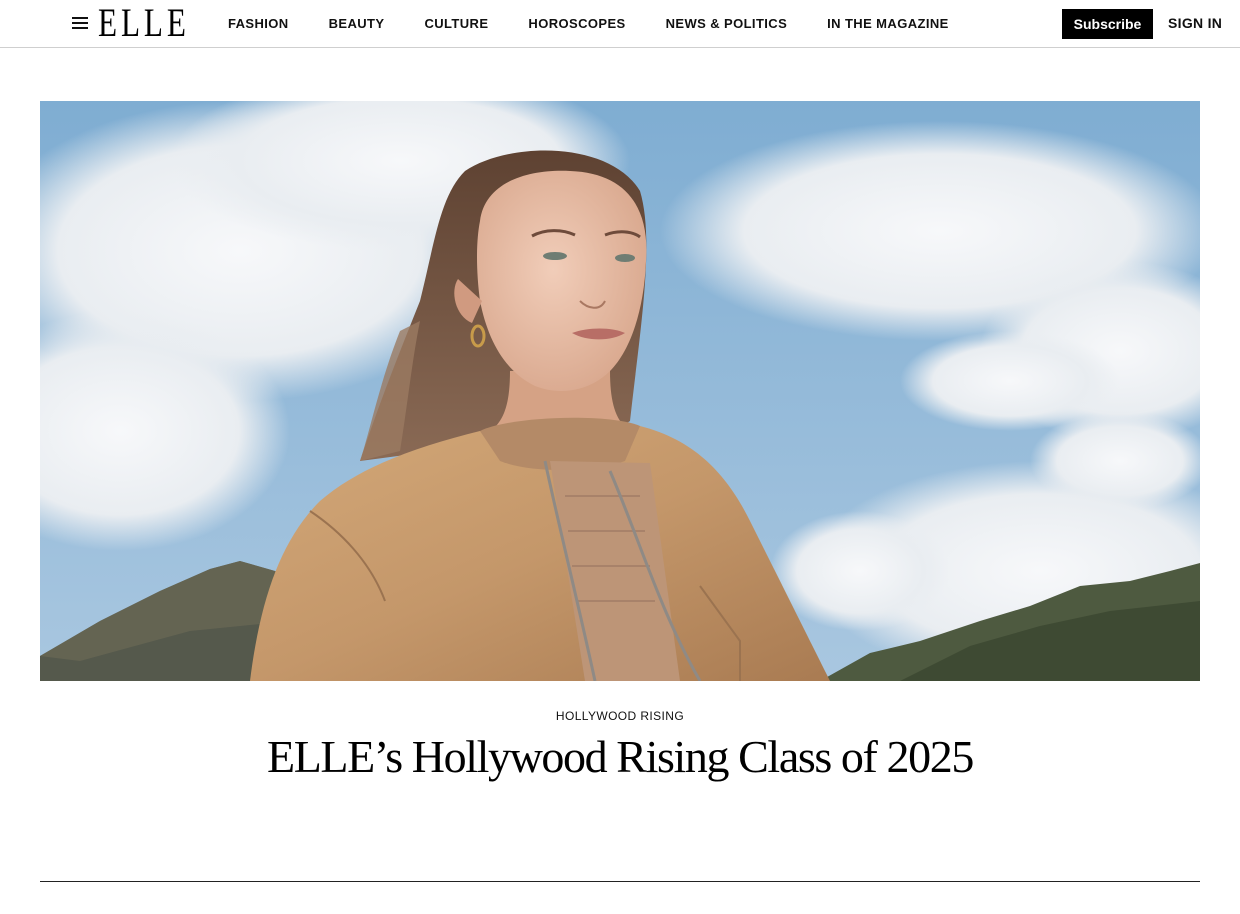 The image size is (1240, 914). I want to click on article-headline: ELLE’s Hollywood Rising Class of 2025, so click(620, 757).